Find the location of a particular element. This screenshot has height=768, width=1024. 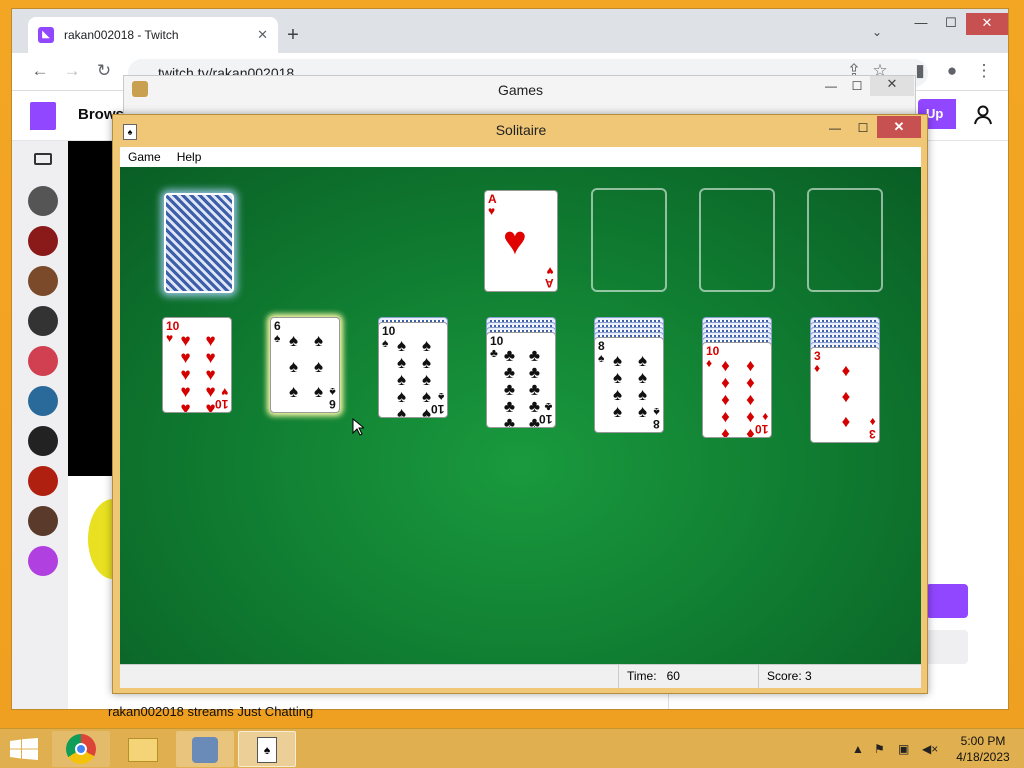

file-explorer-icon is located at coordinates (143, 750).